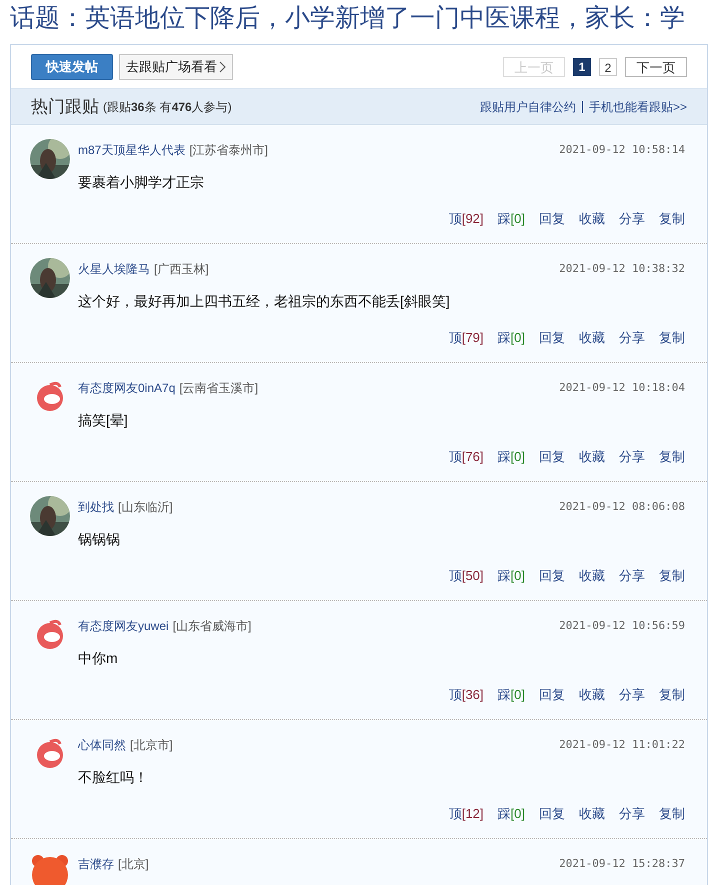 The image size is (716, 885). Describe the element at coordinates (218, 388) in the screenshot. I see `user-location: [云南省玉溪市]` at that location.